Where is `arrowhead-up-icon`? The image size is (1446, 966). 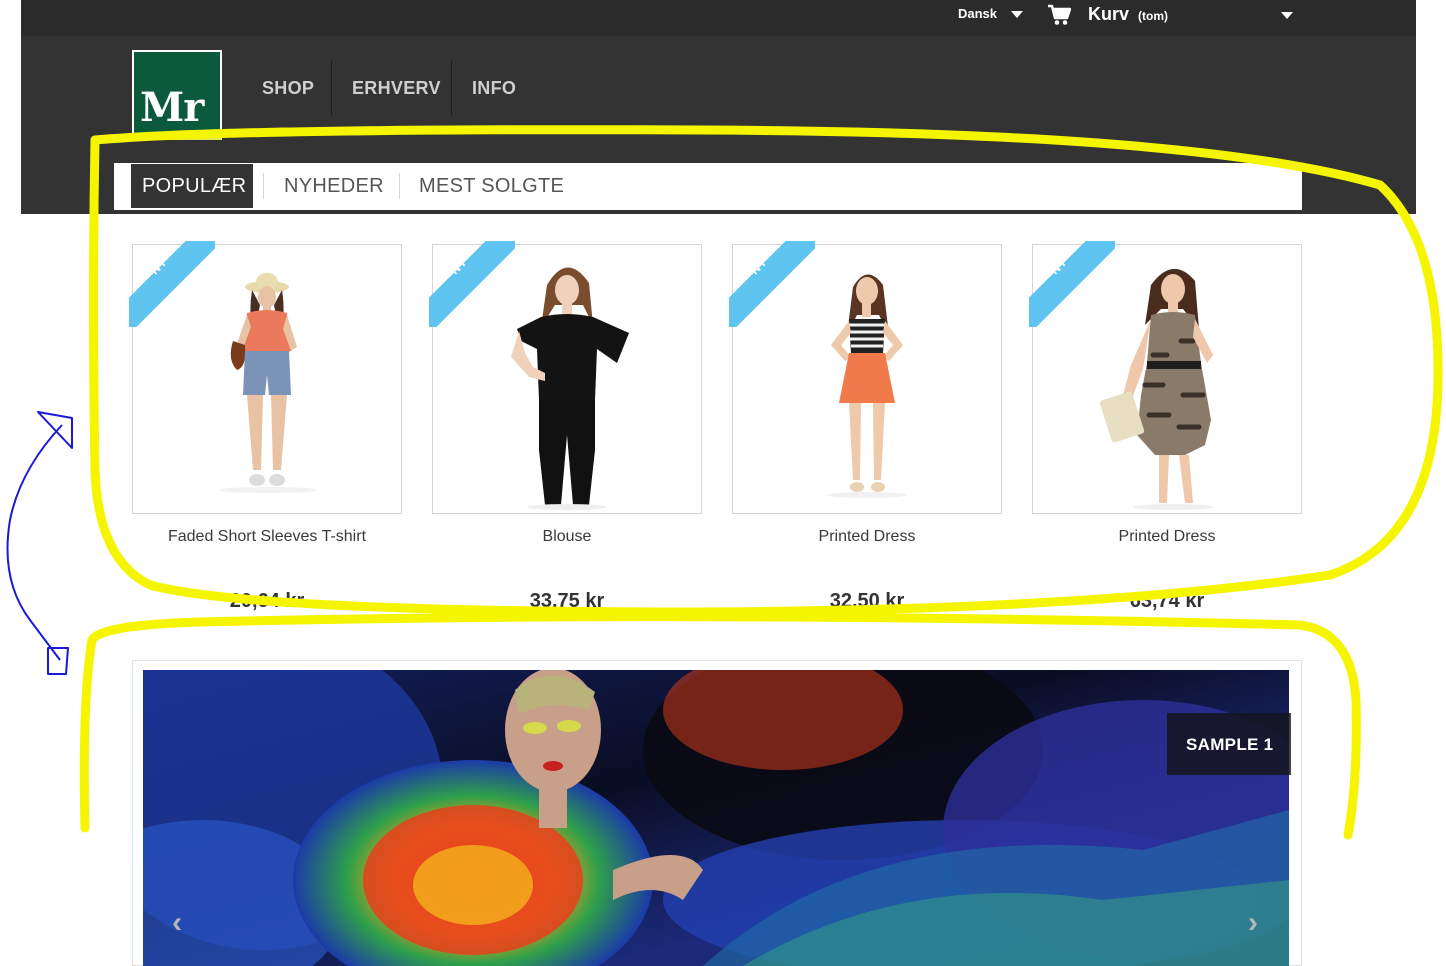 arrowhead-up-icon is located at coordinates (55, 430).